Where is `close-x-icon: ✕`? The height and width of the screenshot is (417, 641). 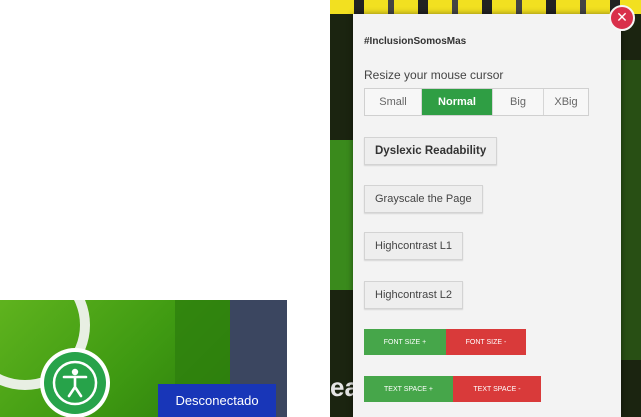 close-x-icon: ✕ is located at coordinates (622, 18).